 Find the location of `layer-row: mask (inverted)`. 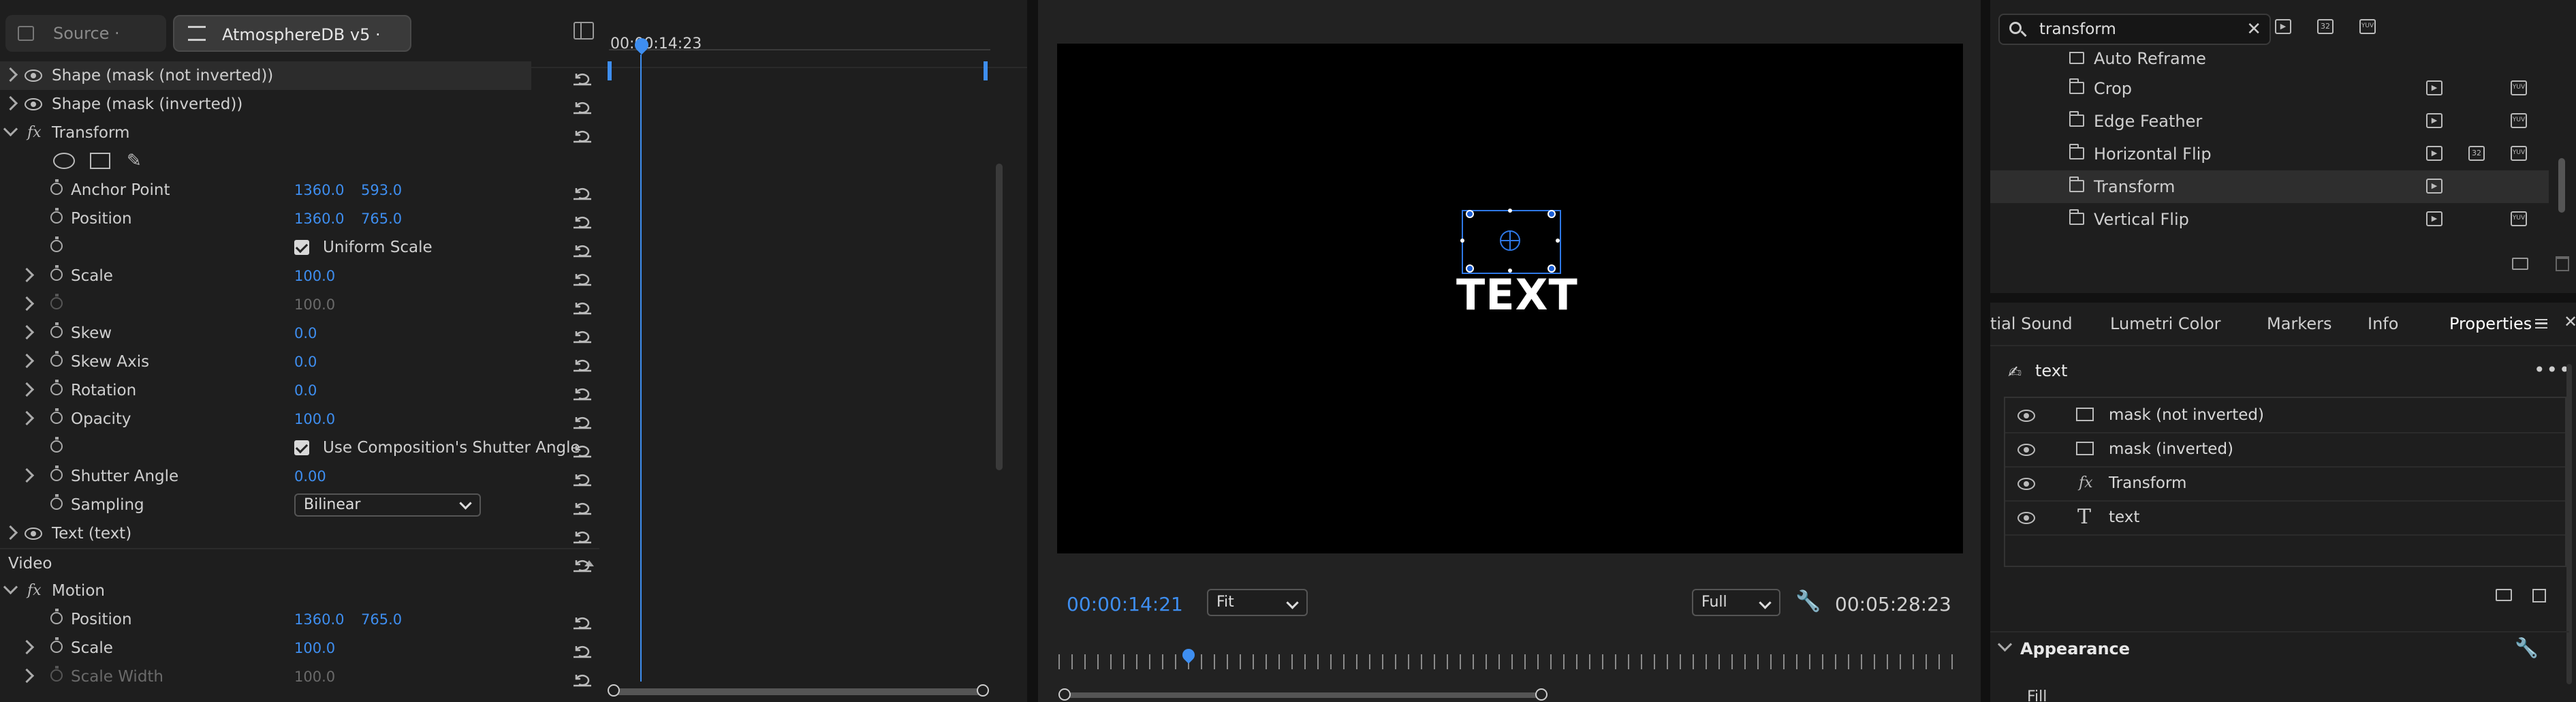

layer-row: mask (inverted) is located at coordinates (2285, 450).